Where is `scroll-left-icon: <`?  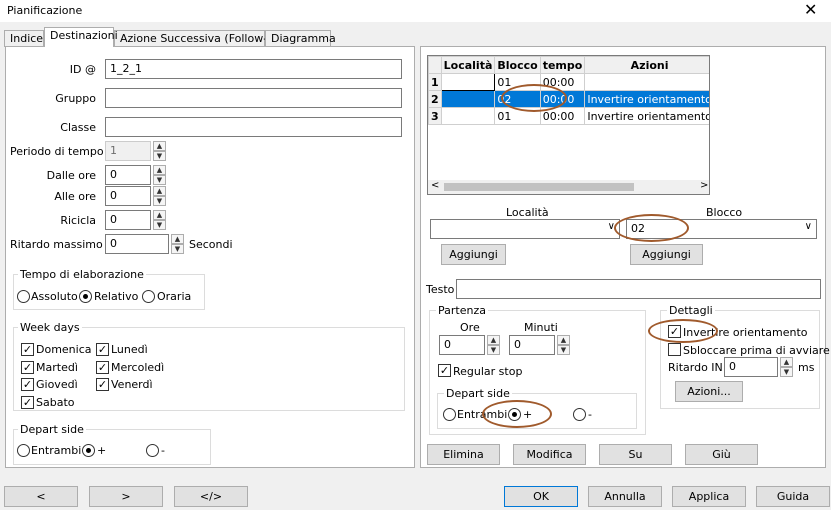 scroll-left-icon: < is located at coordinates (435, 185).